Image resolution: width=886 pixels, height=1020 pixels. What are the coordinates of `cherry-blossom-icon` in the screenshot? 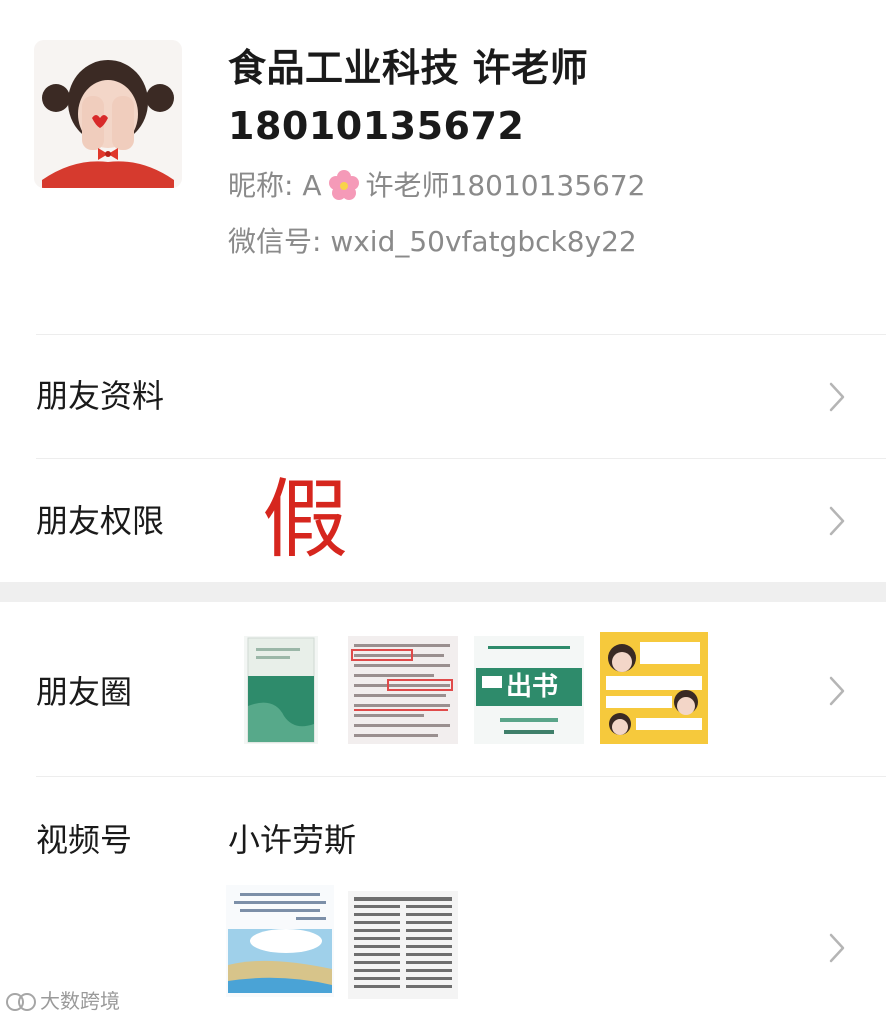 It's located at (344, 185).